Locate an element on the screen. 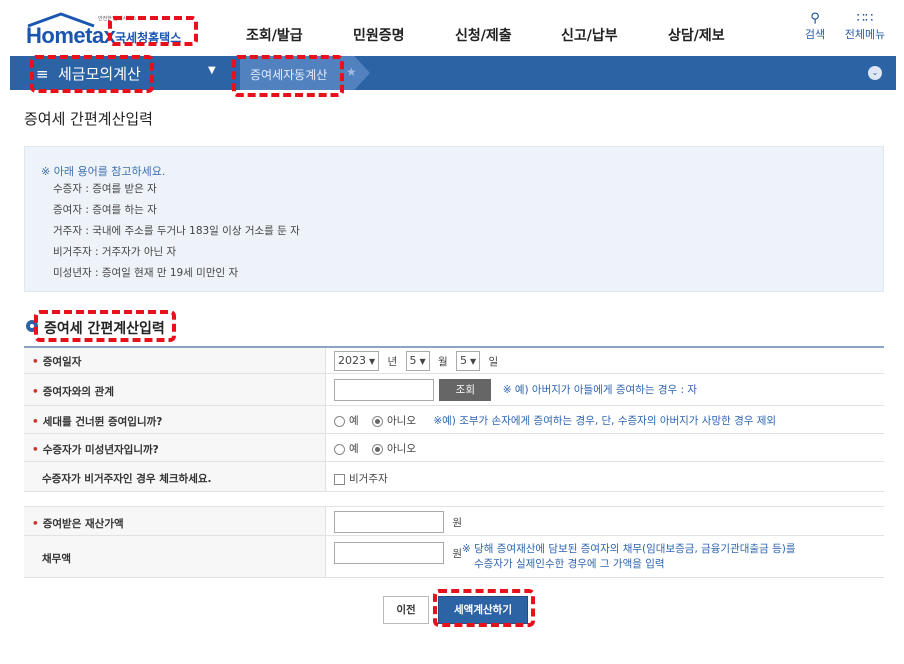 The image size is (904, 664). menu-certificate: 민원증명 is located at coordinates (379, 35).